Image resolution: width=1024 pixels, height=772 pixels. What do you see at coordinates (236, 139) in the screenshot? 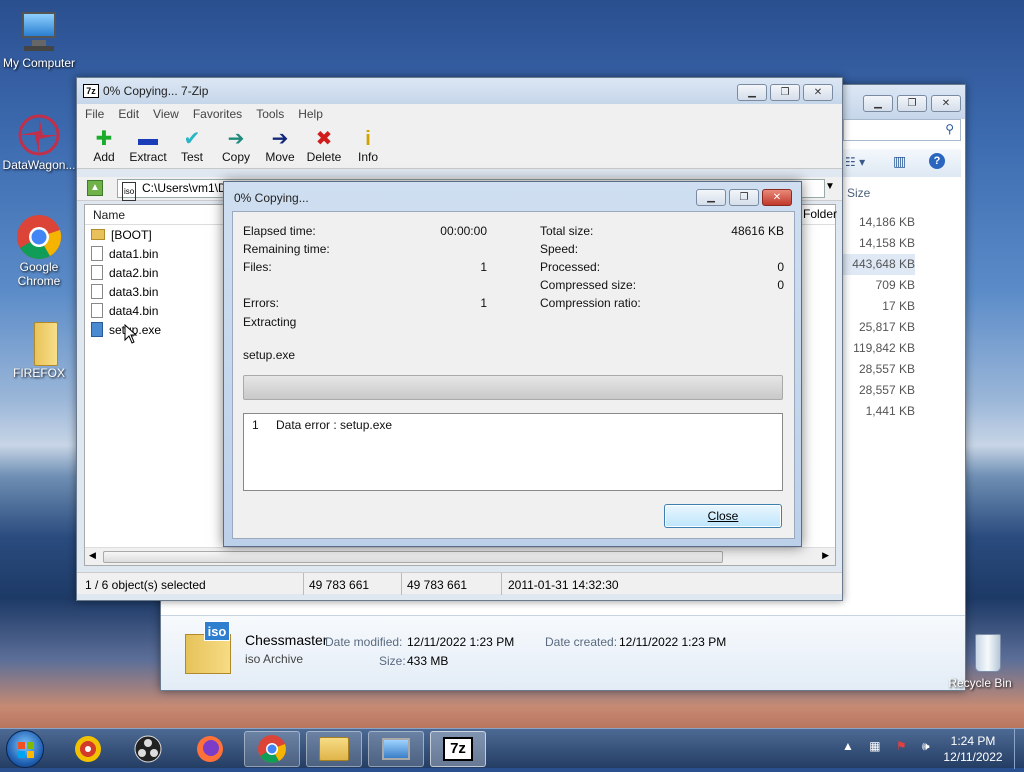
I see `copy-arrow-icon: ➔` at bounding box center [236, 139].